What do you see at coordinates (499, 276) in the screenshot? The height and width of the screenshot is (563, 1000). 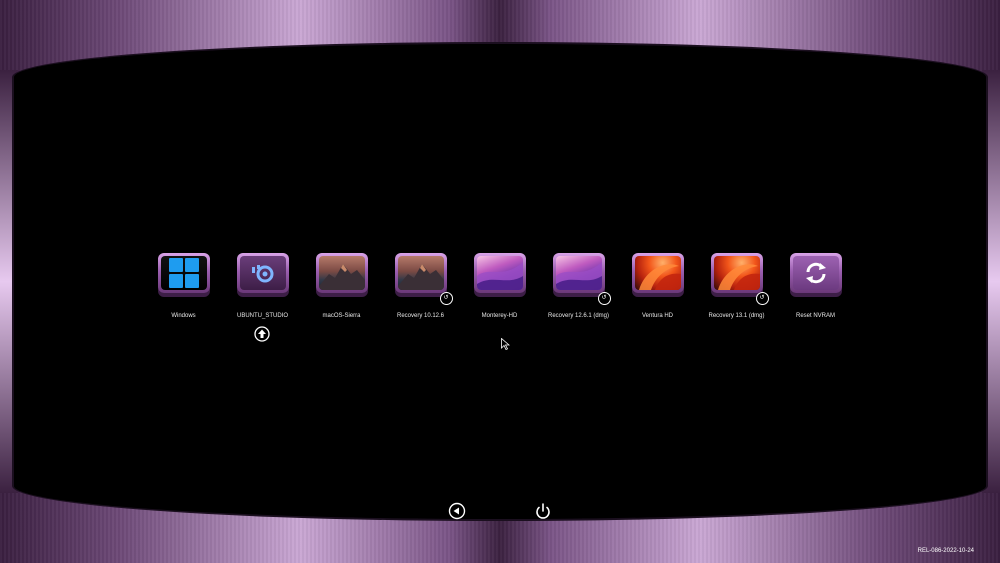 I see `macos-monterey-icon` at bounding box center [499, 276].